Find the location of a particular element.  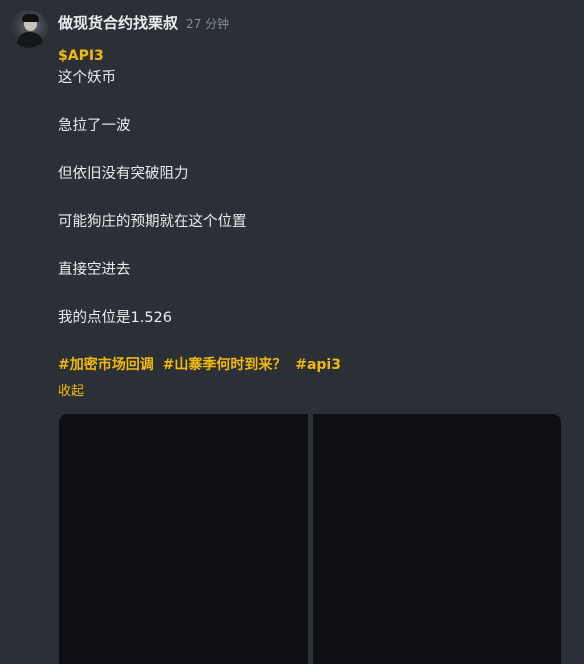

hashtag-link: #api3 is located at coordinates (318, 365).